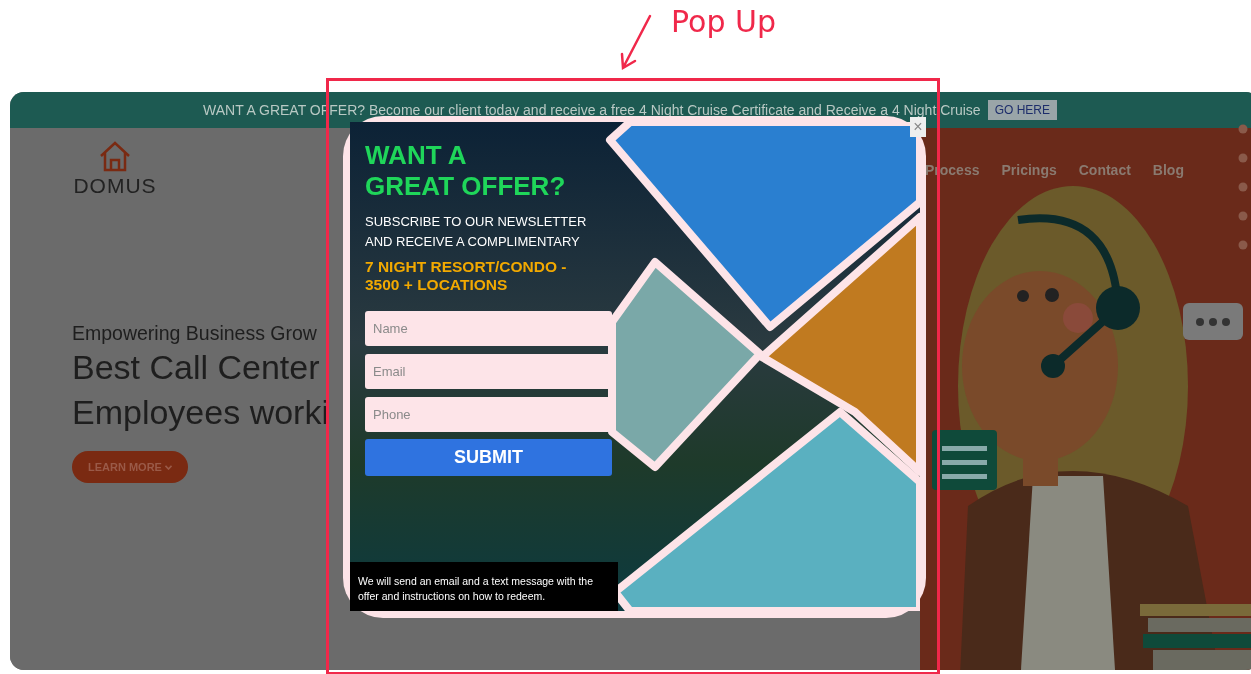 The height and width of the screenshot is (674, 1251). Describe the element at coordinates (115, 186) in the screenshot. I see `logo-text: DOMUS` at that location.